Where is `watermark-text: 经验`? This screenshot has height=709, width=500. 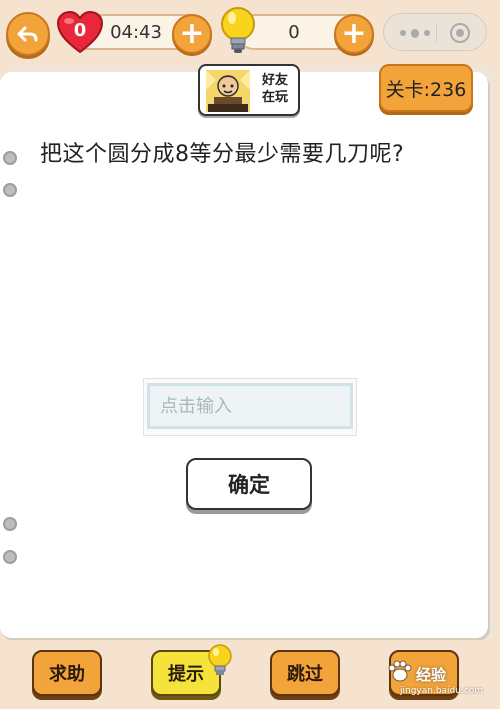
watermark-text: 经验 is located at coordinates (431, 675).